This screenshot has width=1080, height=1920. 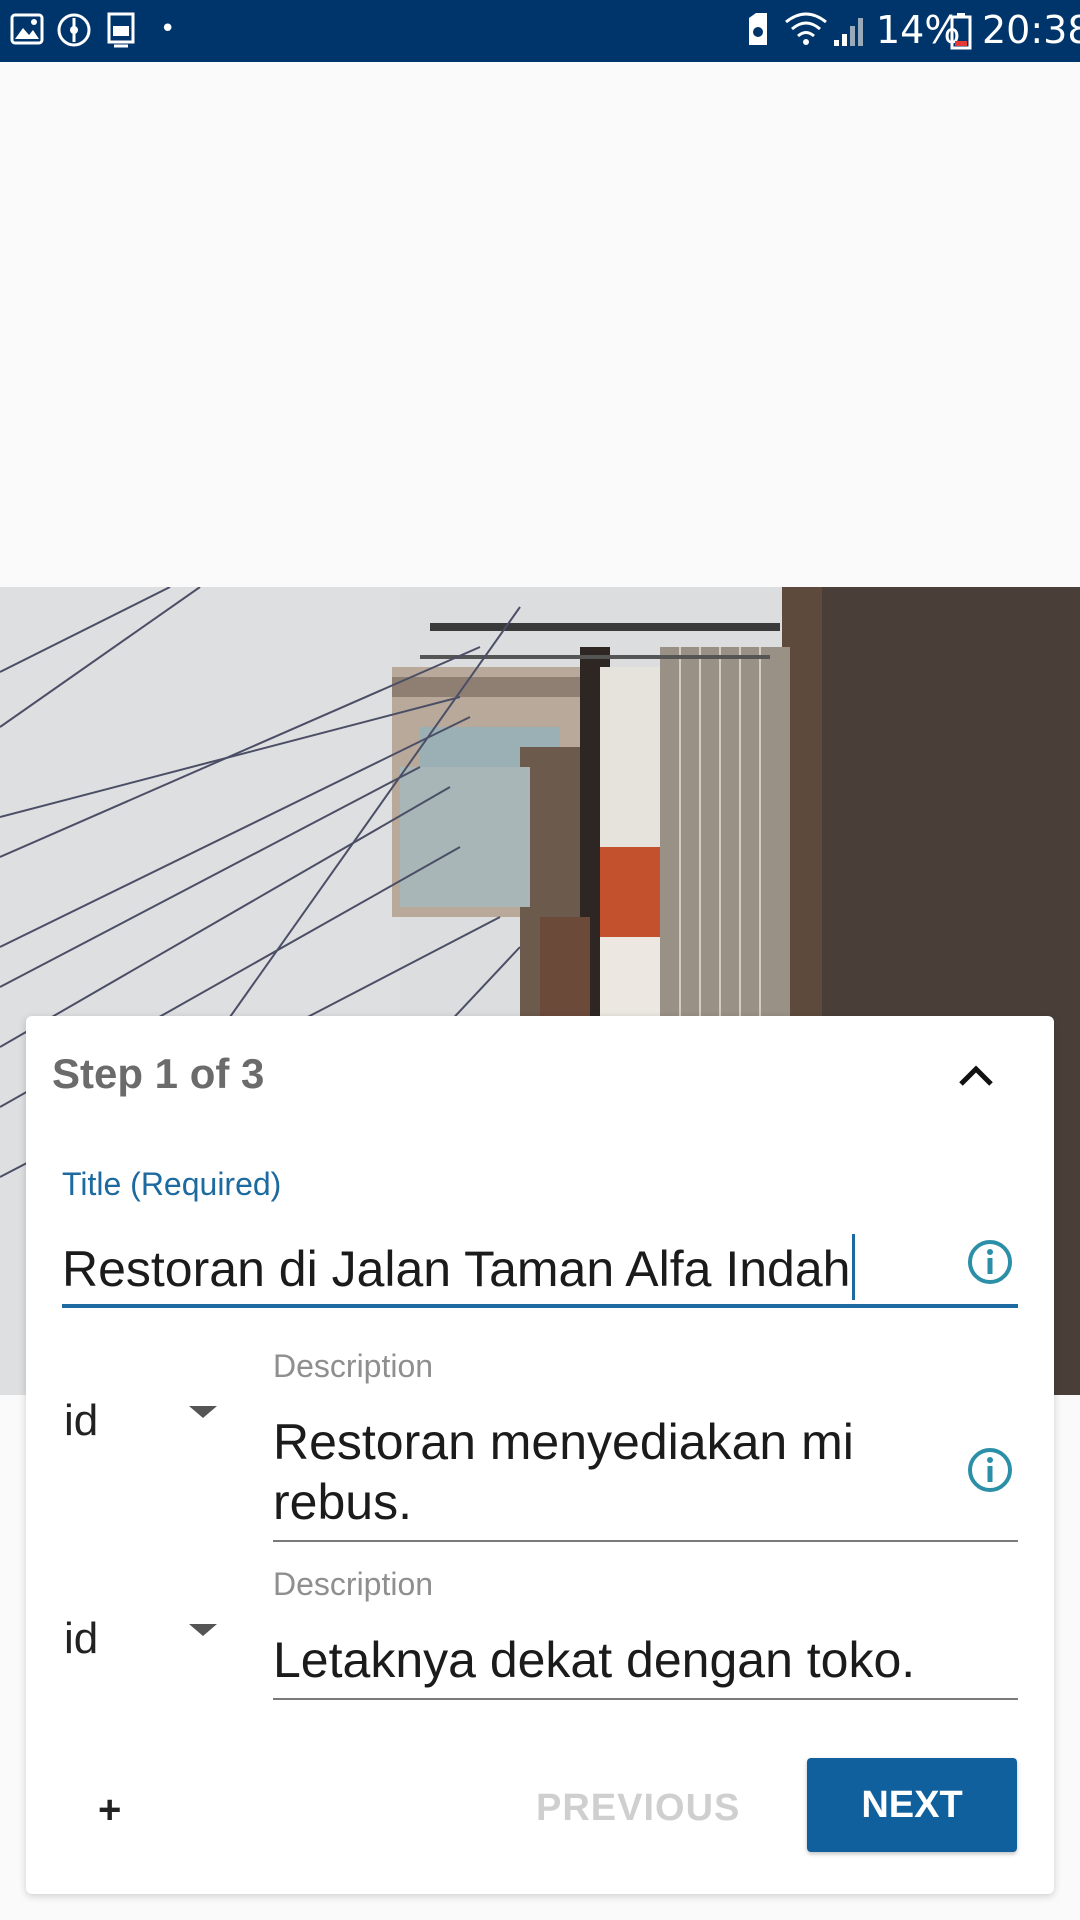 I want to click on battery-percent: 14%, so click(x=918, y=30).